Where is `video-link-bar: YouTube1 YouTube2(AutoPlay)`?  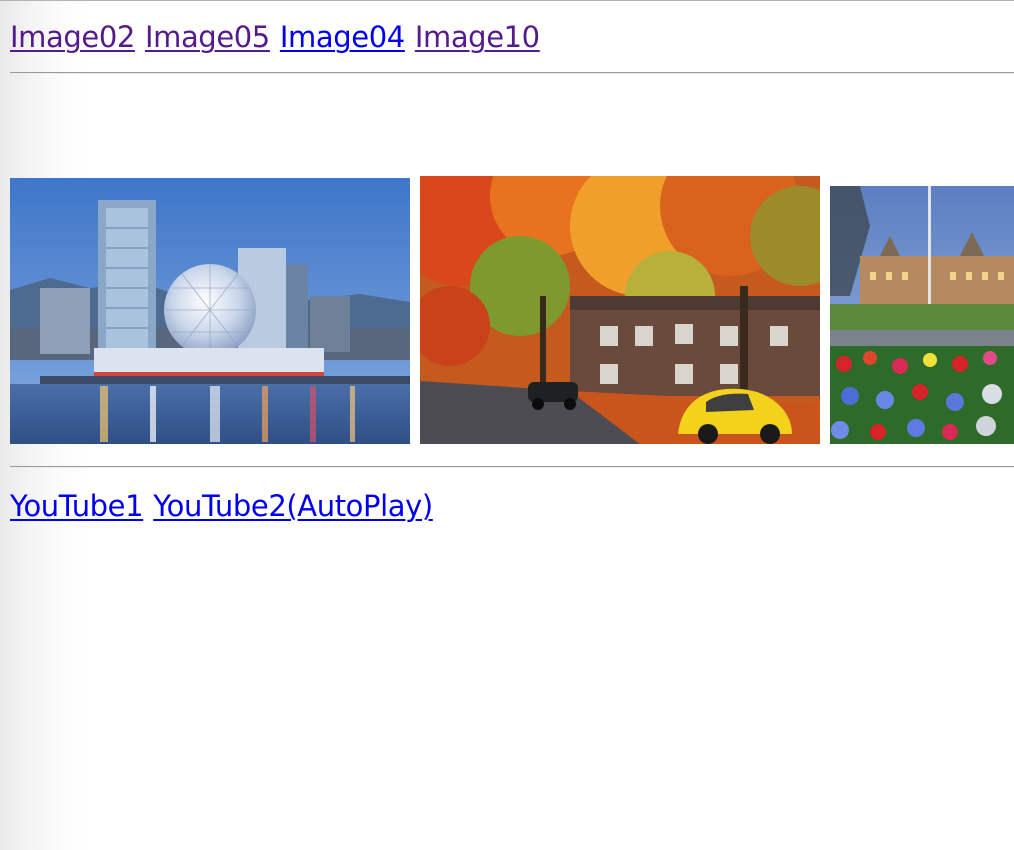
video-link-bar: YouTube1 YouTube2(AutoPlay) is located at coordinates (226, 506).